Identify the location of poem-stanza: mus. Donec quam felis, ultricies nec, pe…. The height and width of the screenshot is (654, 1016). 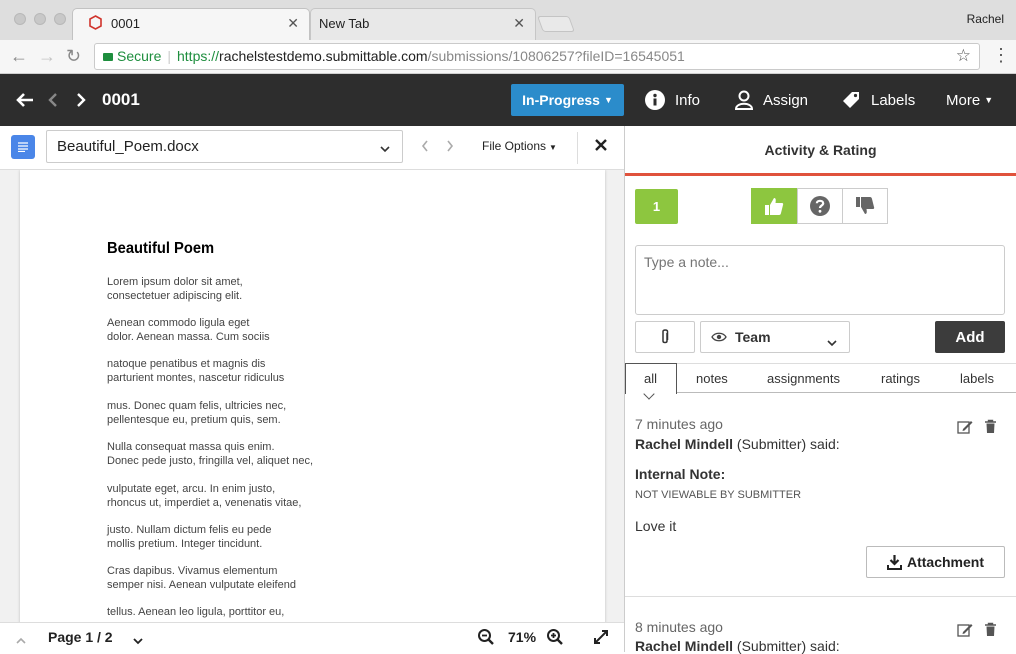
(197, 413).